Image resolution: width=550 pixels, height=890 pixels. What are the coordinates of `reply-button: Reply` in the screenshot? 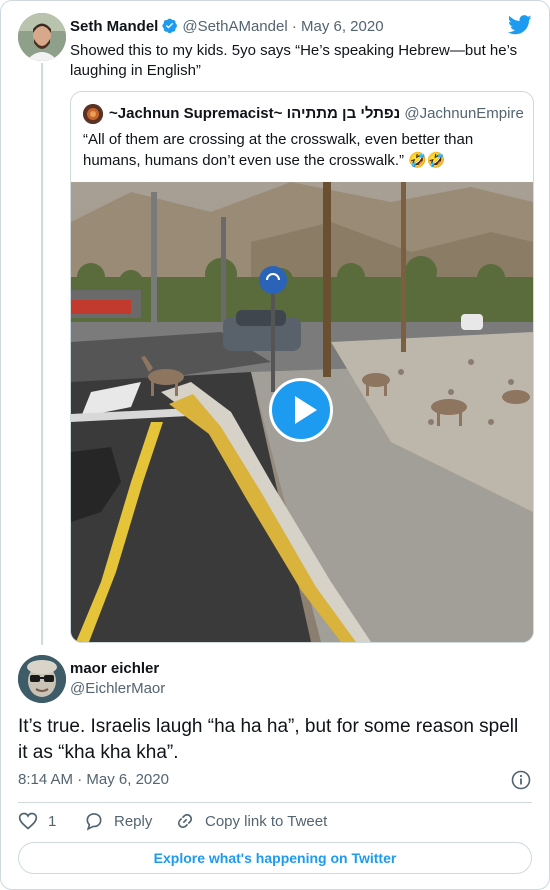 It's located at (118, 821).